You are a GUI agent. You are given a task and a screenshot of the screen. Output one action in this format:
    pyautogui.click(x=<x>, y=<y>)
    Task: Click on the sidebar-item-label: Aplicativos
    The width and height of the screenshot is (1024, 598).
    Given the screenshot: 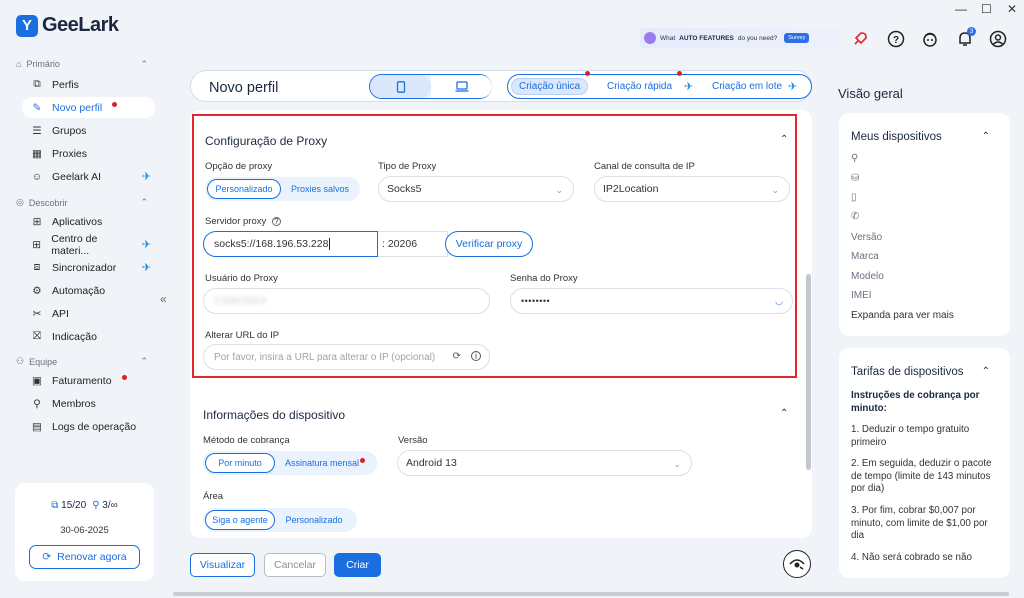 What is the action you would take?
    pyautogui.click(x=77, y=221)
    